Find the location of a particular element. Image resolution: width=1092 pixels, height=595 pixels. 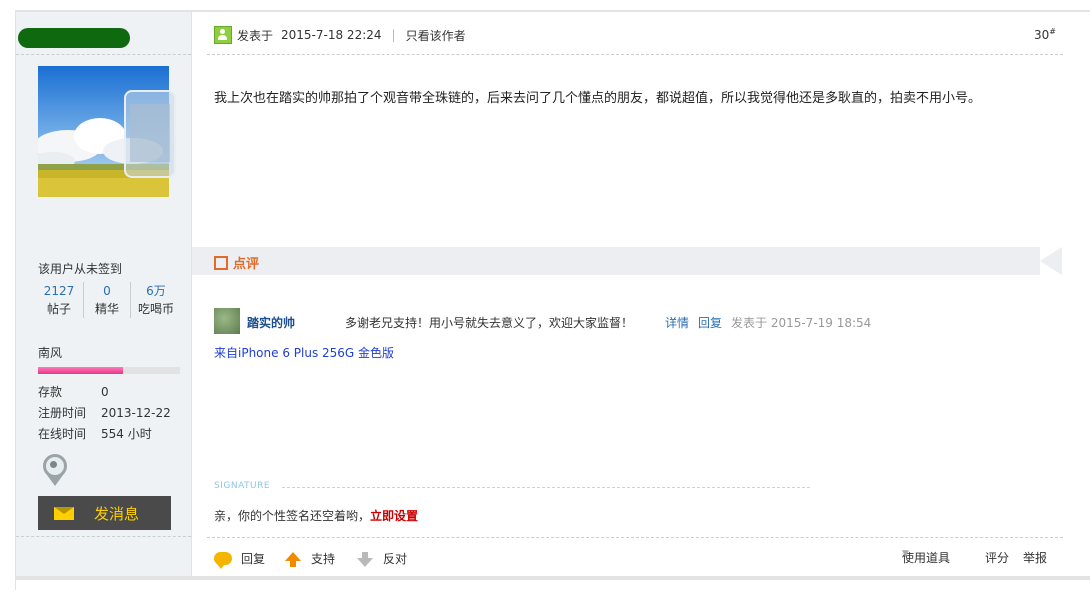

floor-value: 30 is located at coordinates (1041, 35).